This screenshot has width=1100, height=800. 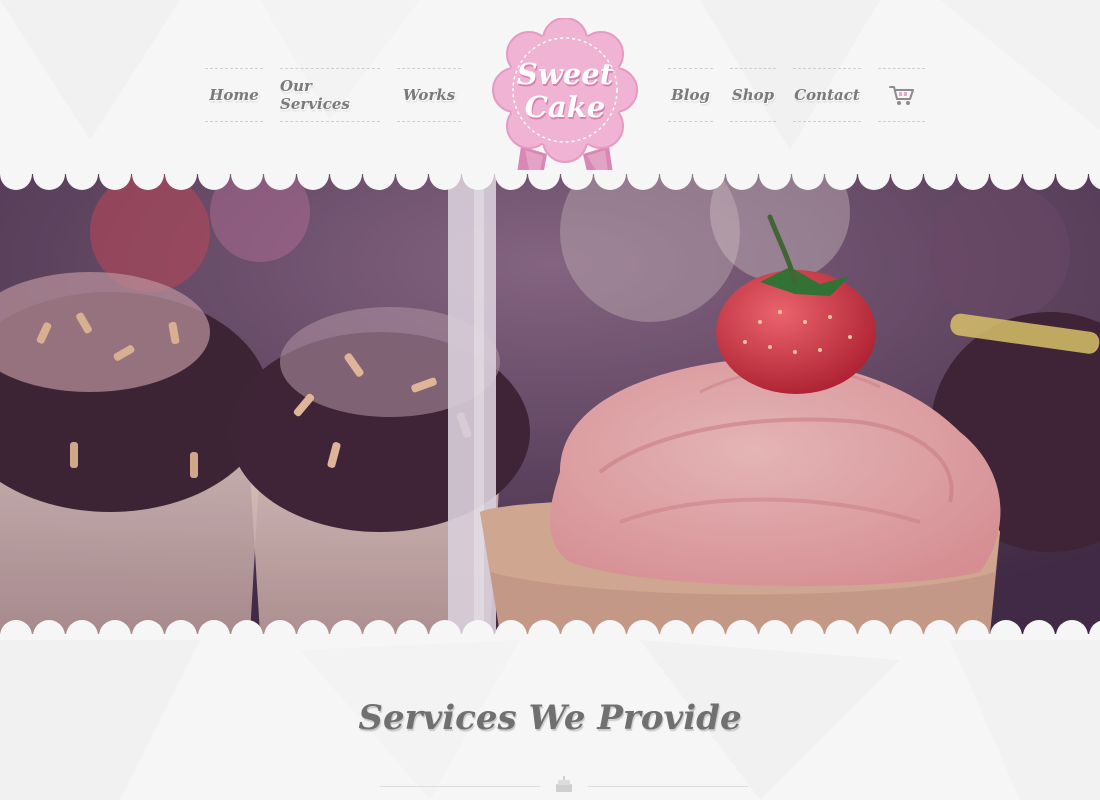 I want to click on nav-works-label: Works, so click(x=429, y=95).